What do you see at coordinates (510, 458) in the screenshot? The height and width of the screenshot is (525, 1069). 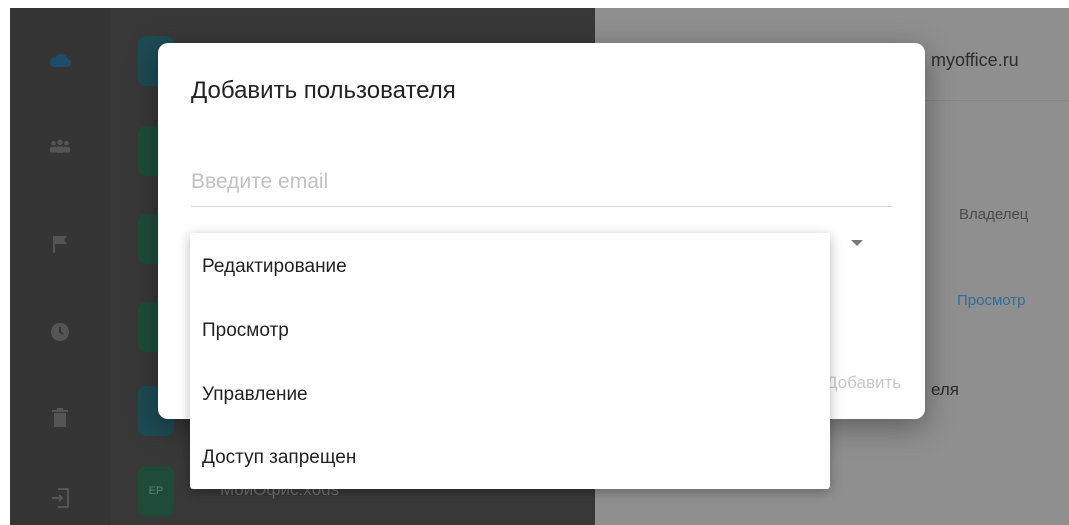 I see `menu-item-access-denied: Доступ запрещен` at bounding box center [510, 458].